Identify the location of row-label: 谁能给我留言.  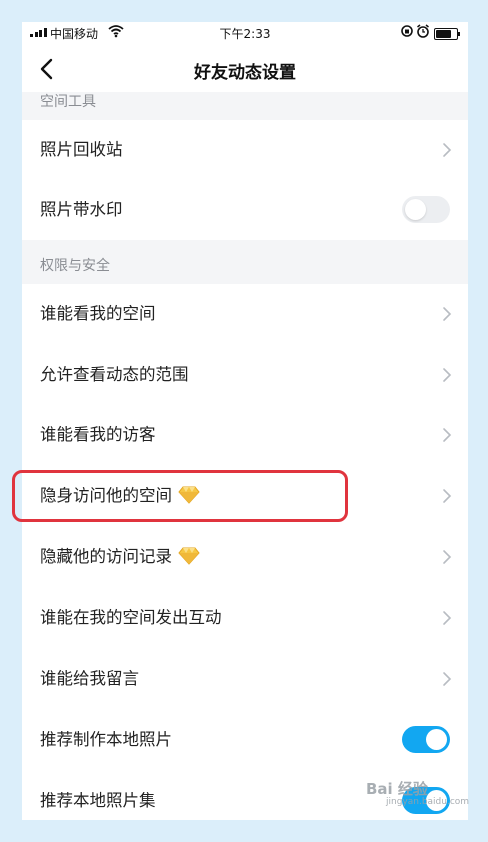
(89, 678).